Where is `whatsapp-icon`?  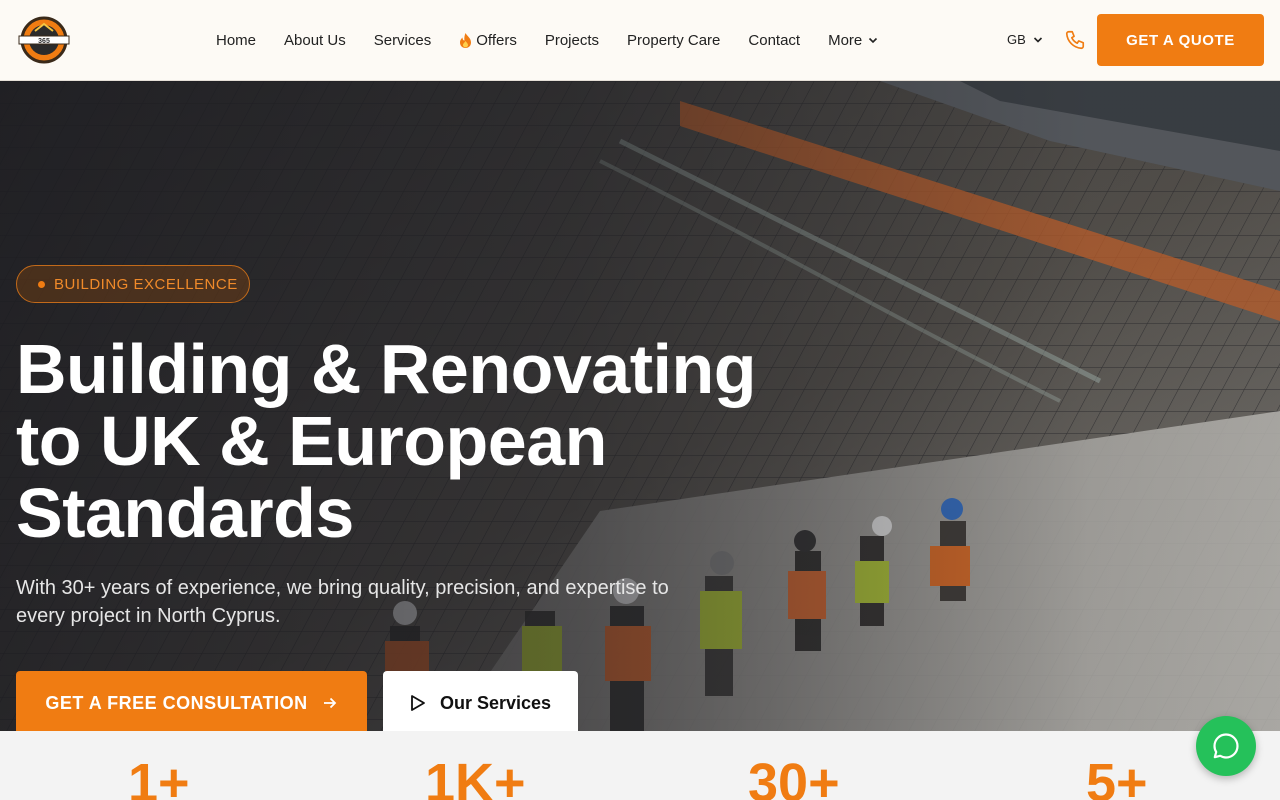 whatsapp-icon is located at coordinates (1226, 746).